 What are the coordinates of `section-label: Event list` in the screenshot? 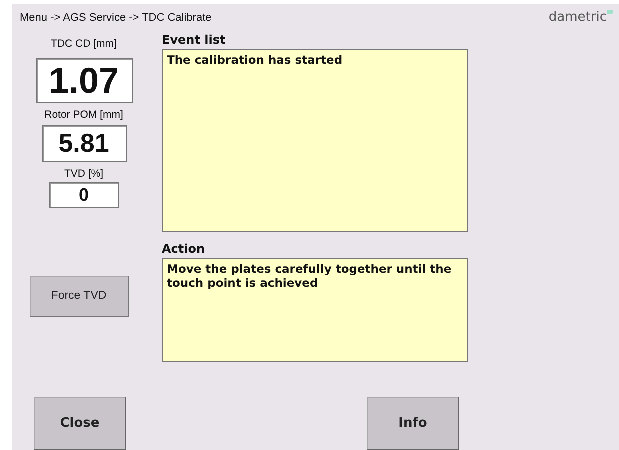 It's located at (194, 40).